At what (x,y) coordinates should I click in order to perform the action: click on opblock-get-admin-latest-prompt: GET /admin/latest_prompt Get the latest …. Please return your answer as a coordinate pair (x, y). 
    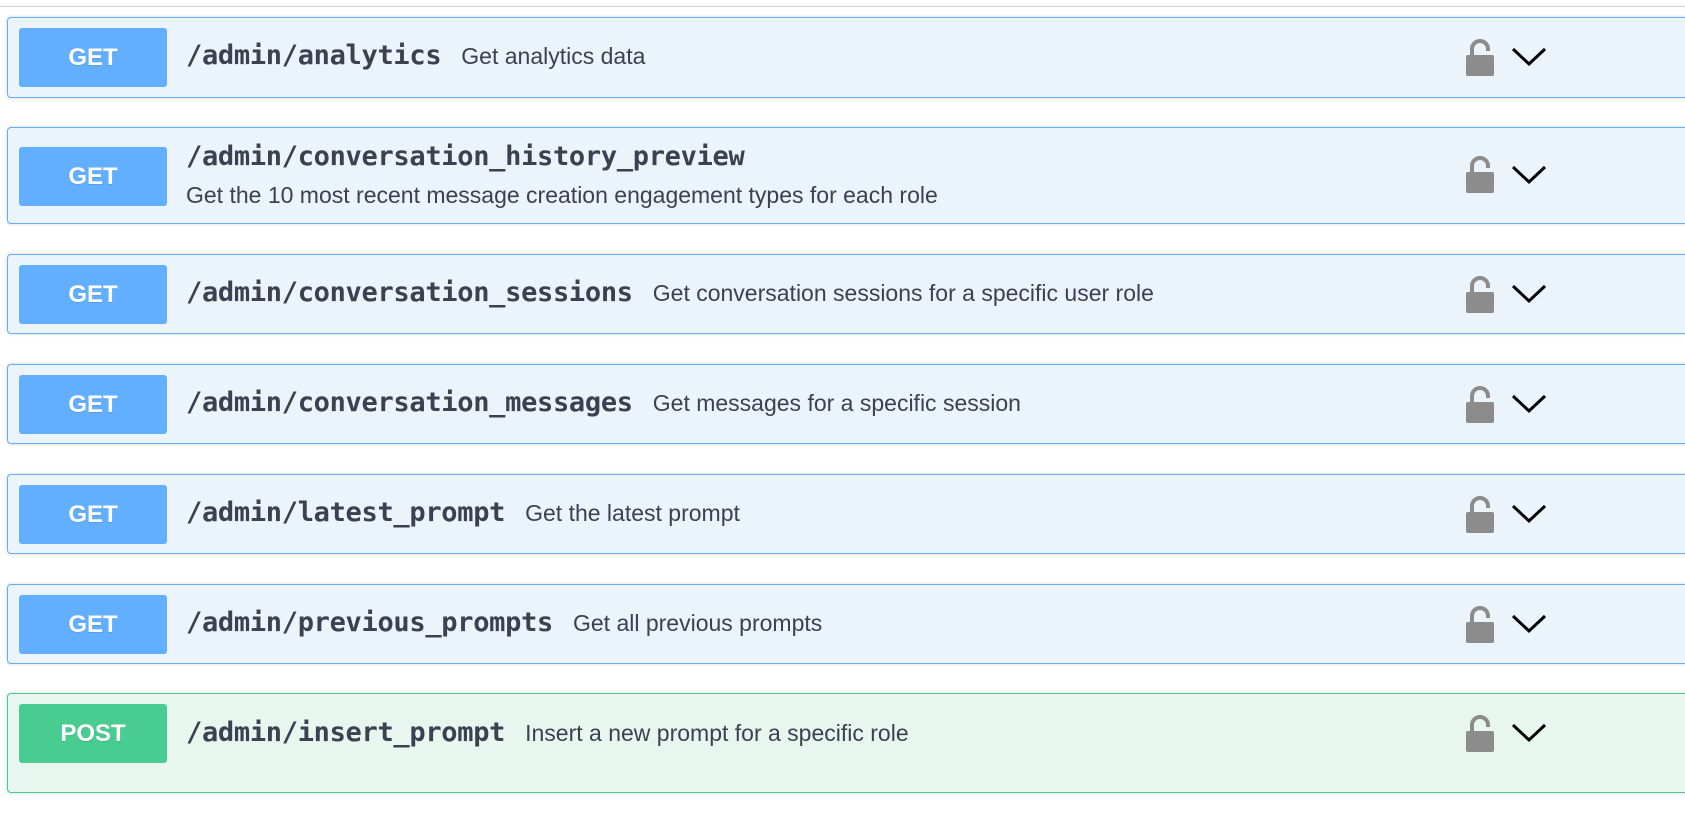
    Looking at the image, I should click on (846, 514).